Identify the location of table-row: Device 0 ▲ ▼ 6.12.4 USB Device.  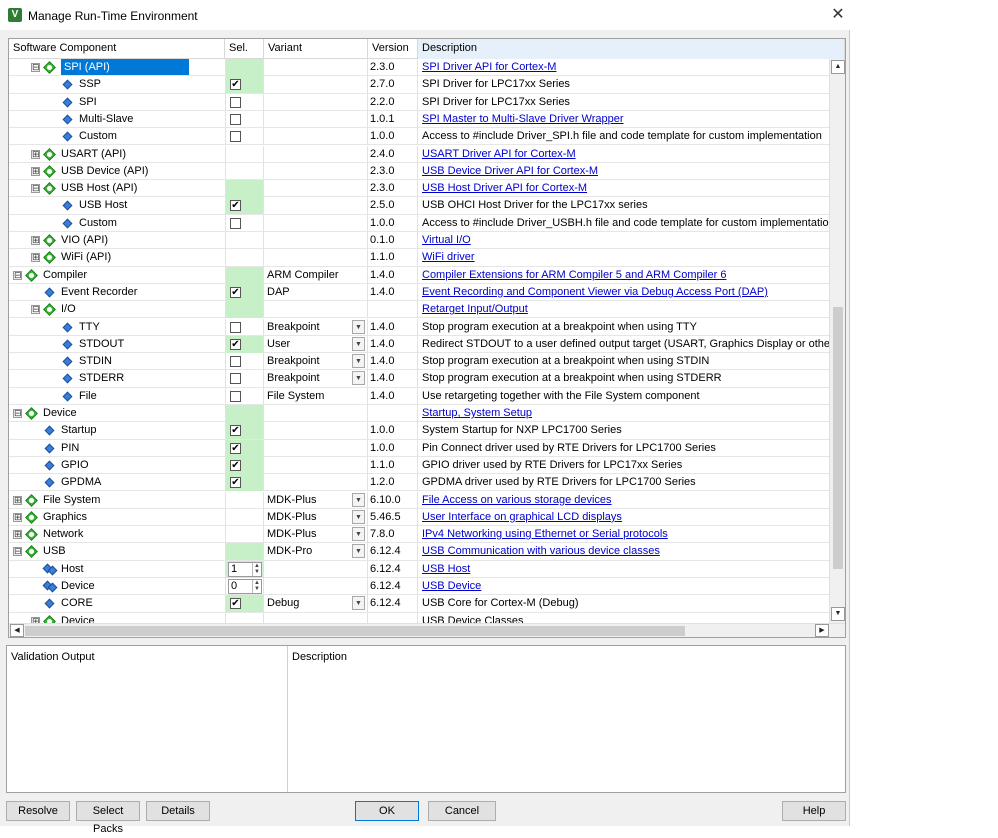
(419, 587).